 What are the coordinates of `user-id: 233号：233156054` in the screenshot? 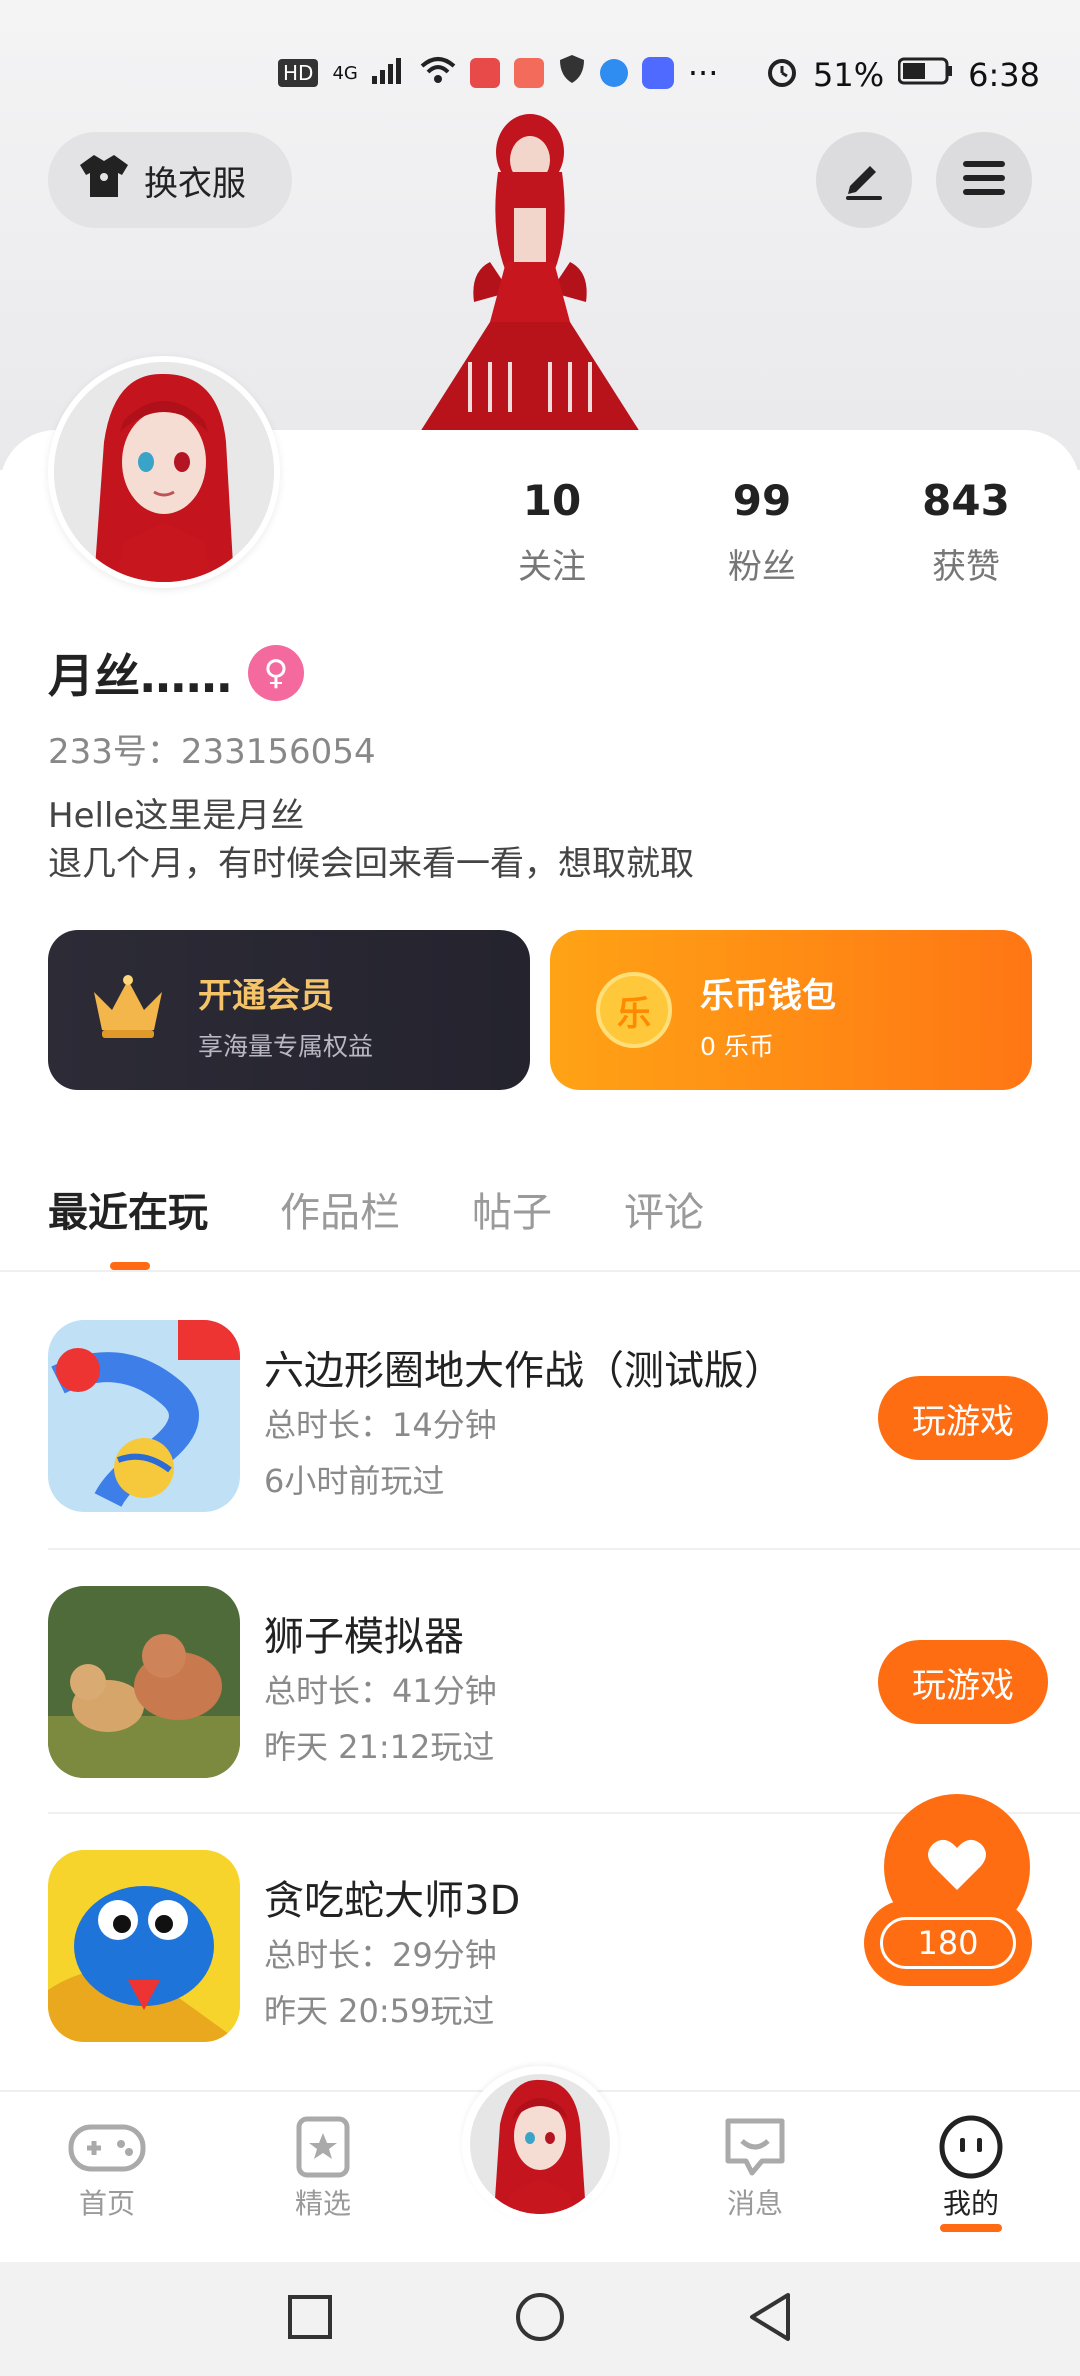 It's located at (212, 748).